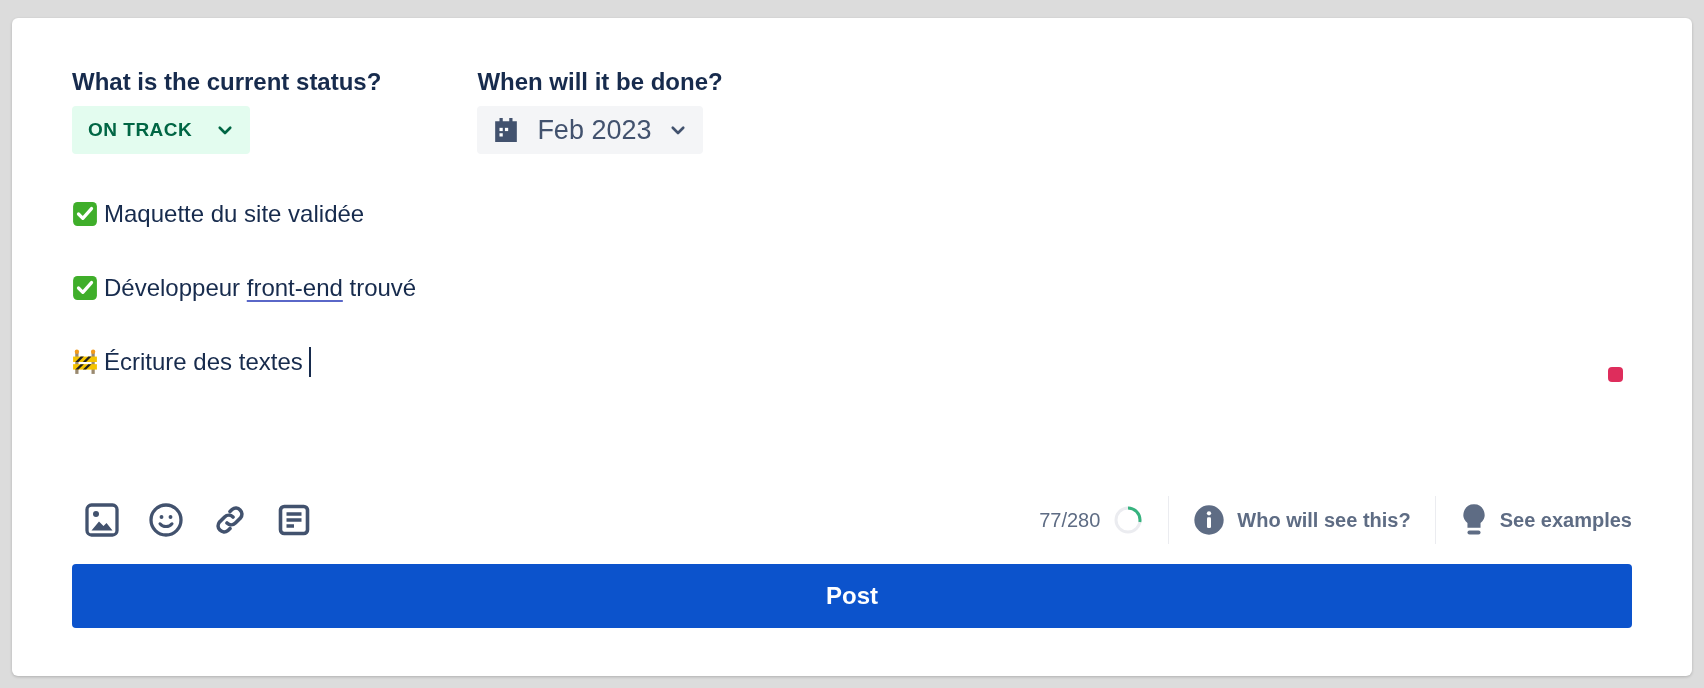 This screenshot has width=1704, height=688. I want to click on document-icon, so click(294, 520).